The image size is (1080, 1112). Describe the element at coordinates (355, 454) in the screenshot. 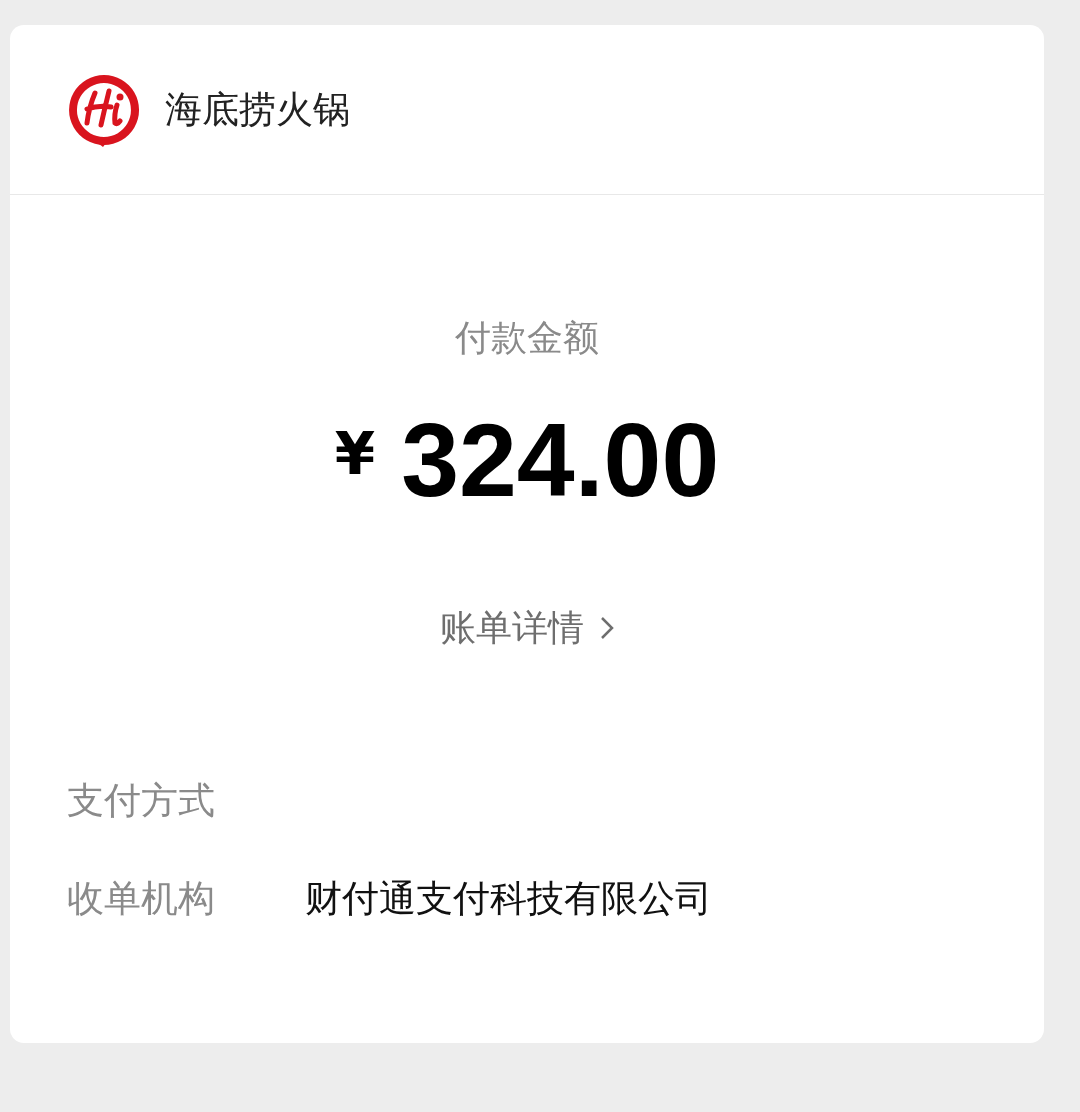

I see `currency-symbol: ¥` at that location.